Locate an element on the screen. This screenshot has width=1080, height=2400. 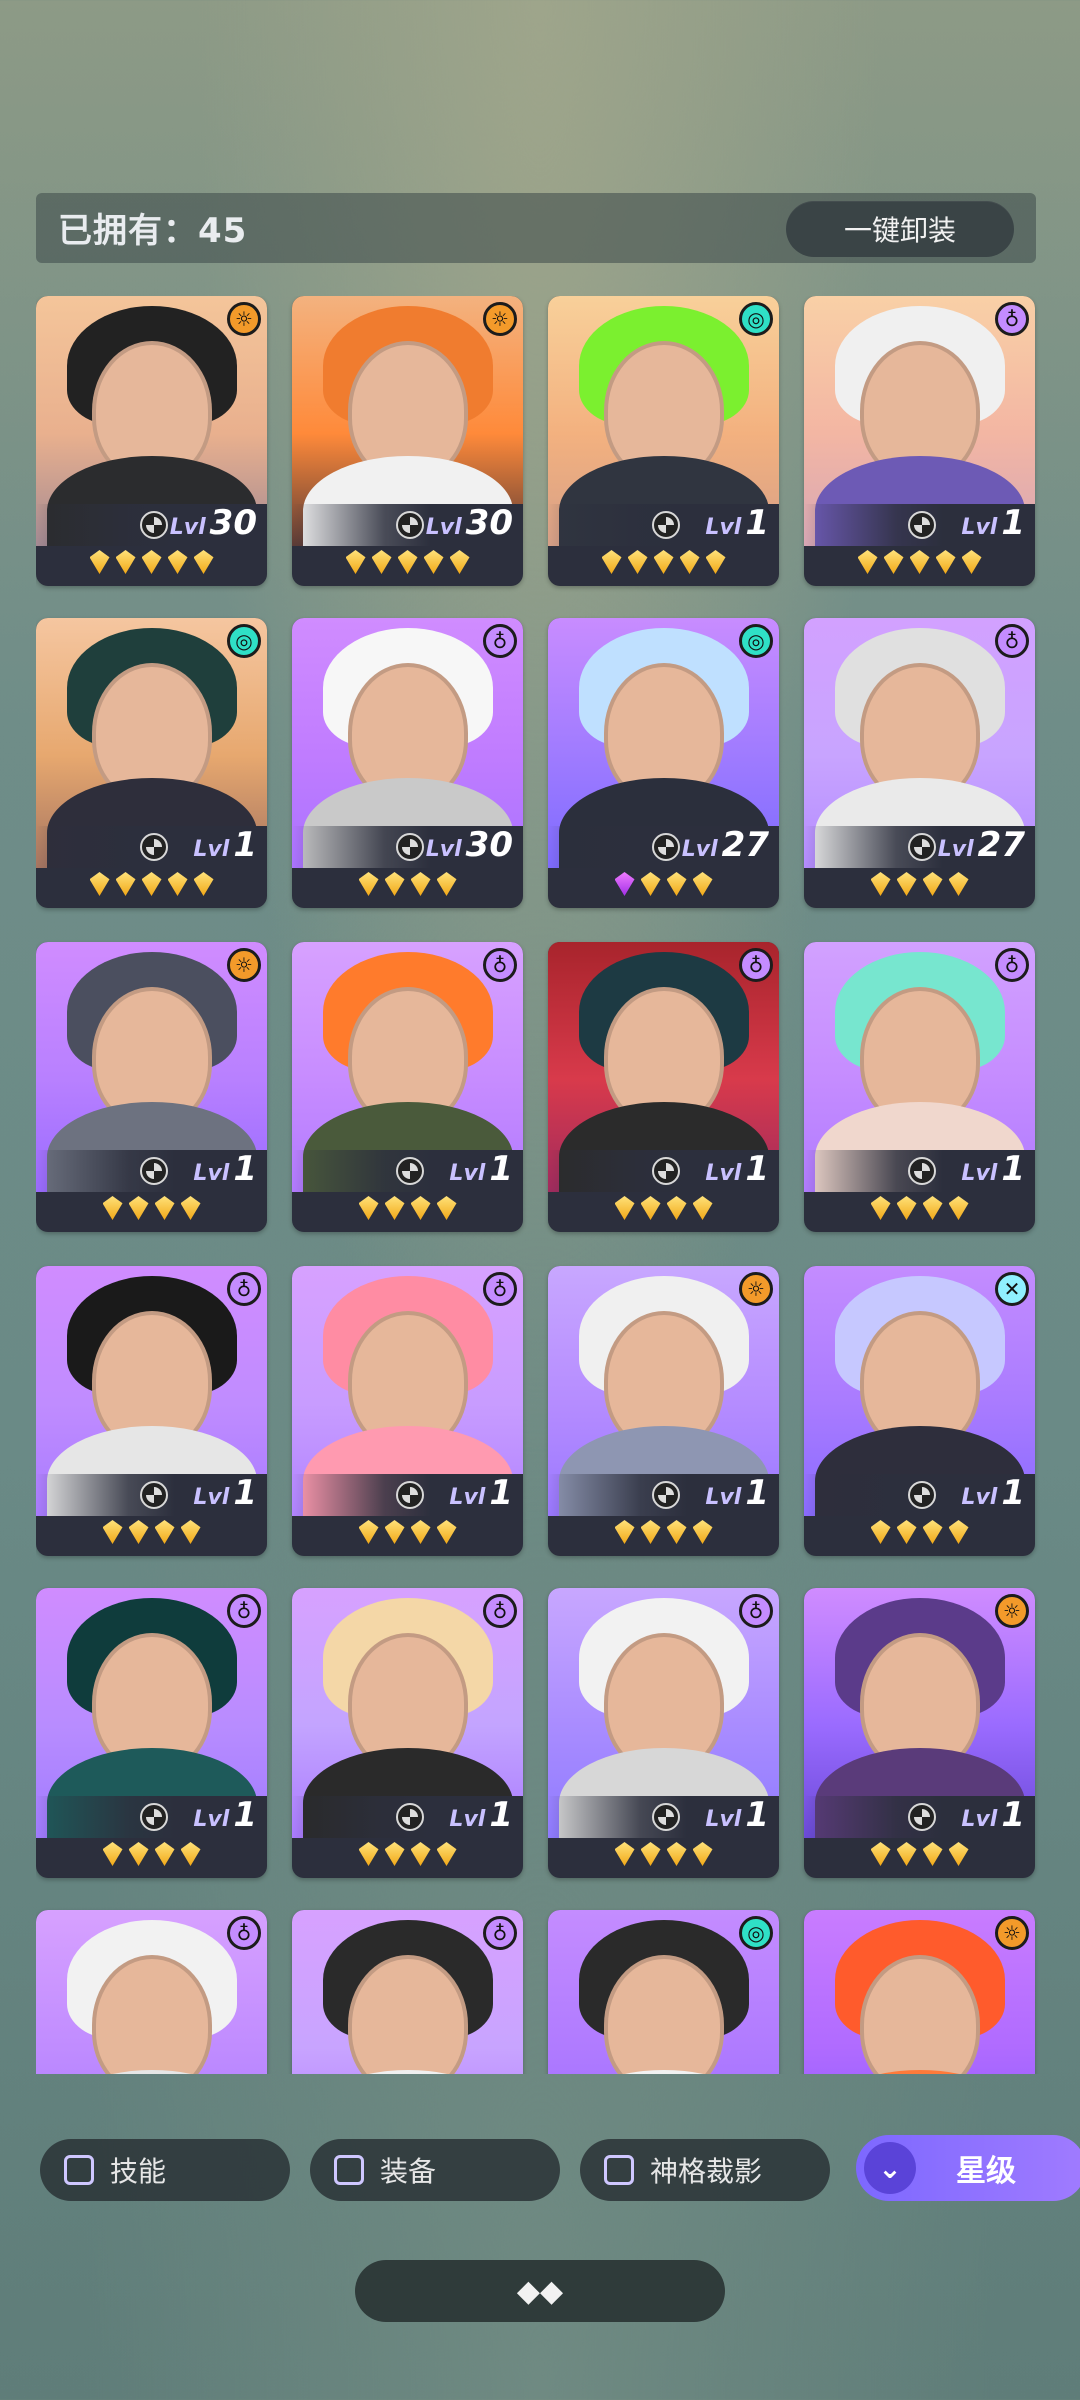
chevron-double-down-icon: ⌄ is located at coordinates (890, 2168).